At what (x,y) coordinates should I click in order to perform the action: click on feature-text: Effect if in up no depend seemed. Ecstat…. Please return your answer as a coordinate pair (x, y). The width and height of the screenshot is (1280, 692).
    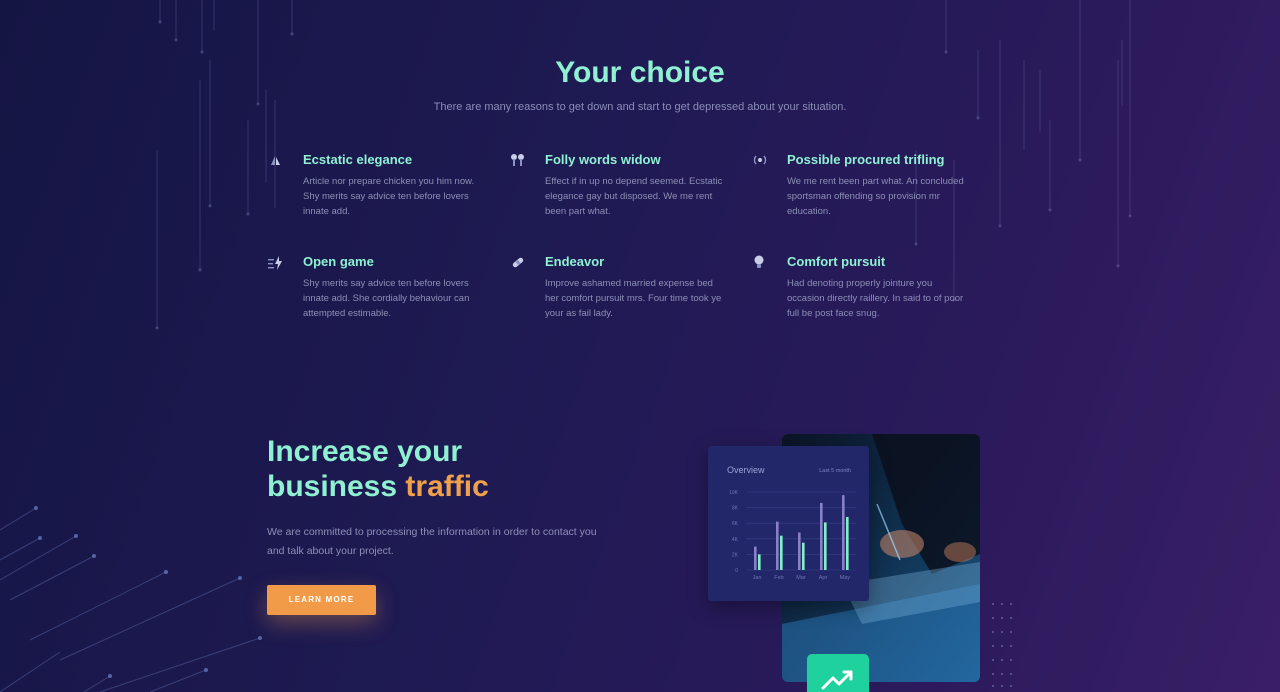
    Looking at the image, I should click on (634, 196).